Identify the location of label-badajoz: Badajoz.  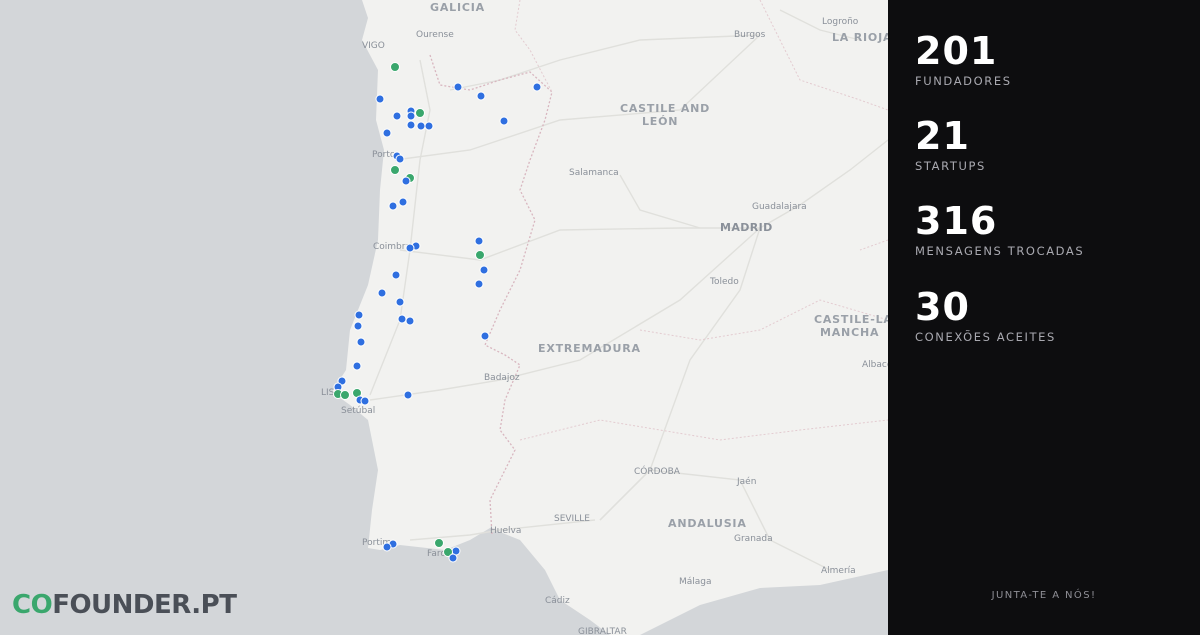
(502, 378).